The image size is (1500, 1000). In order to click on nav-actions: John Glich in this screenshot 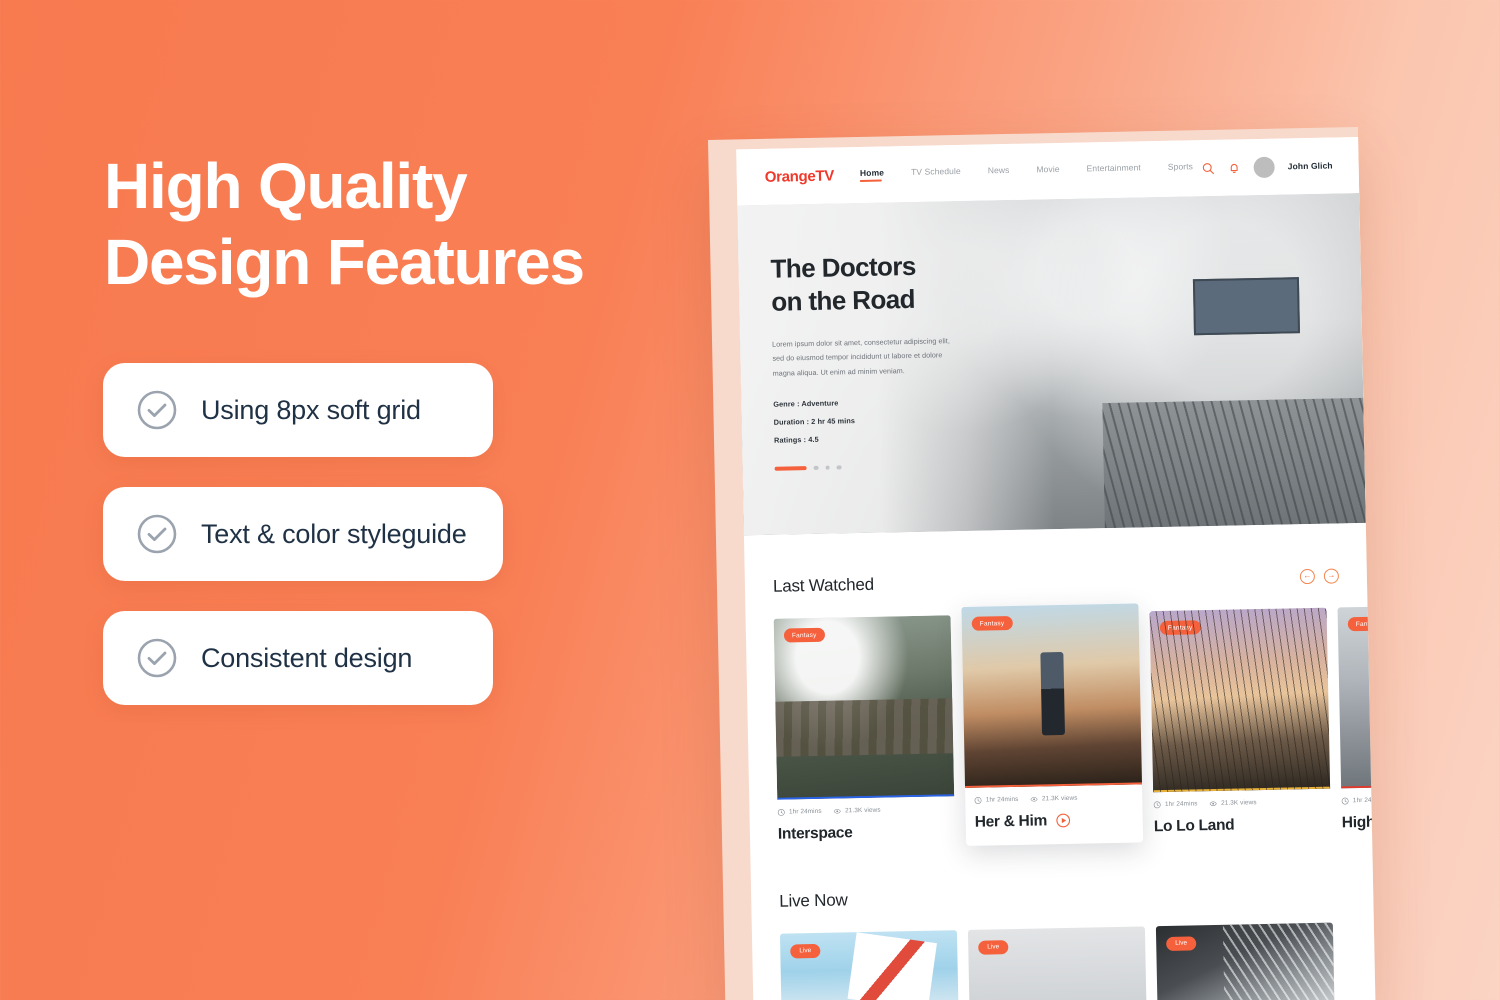, I will do `click(1267, 167)`.